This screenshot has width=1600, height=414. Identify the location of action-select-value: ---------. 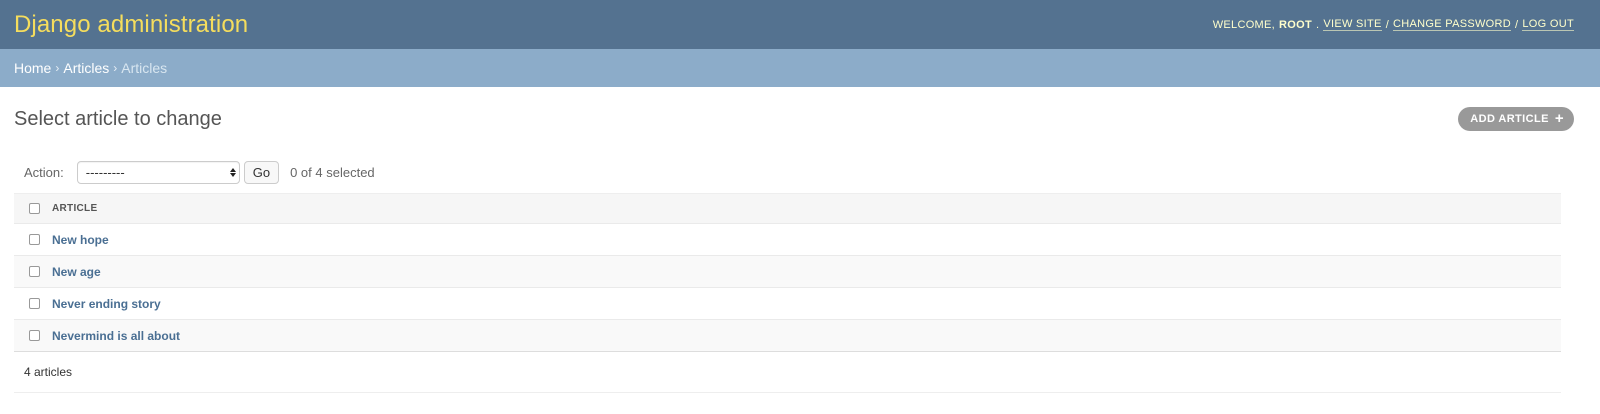
(105, 172).